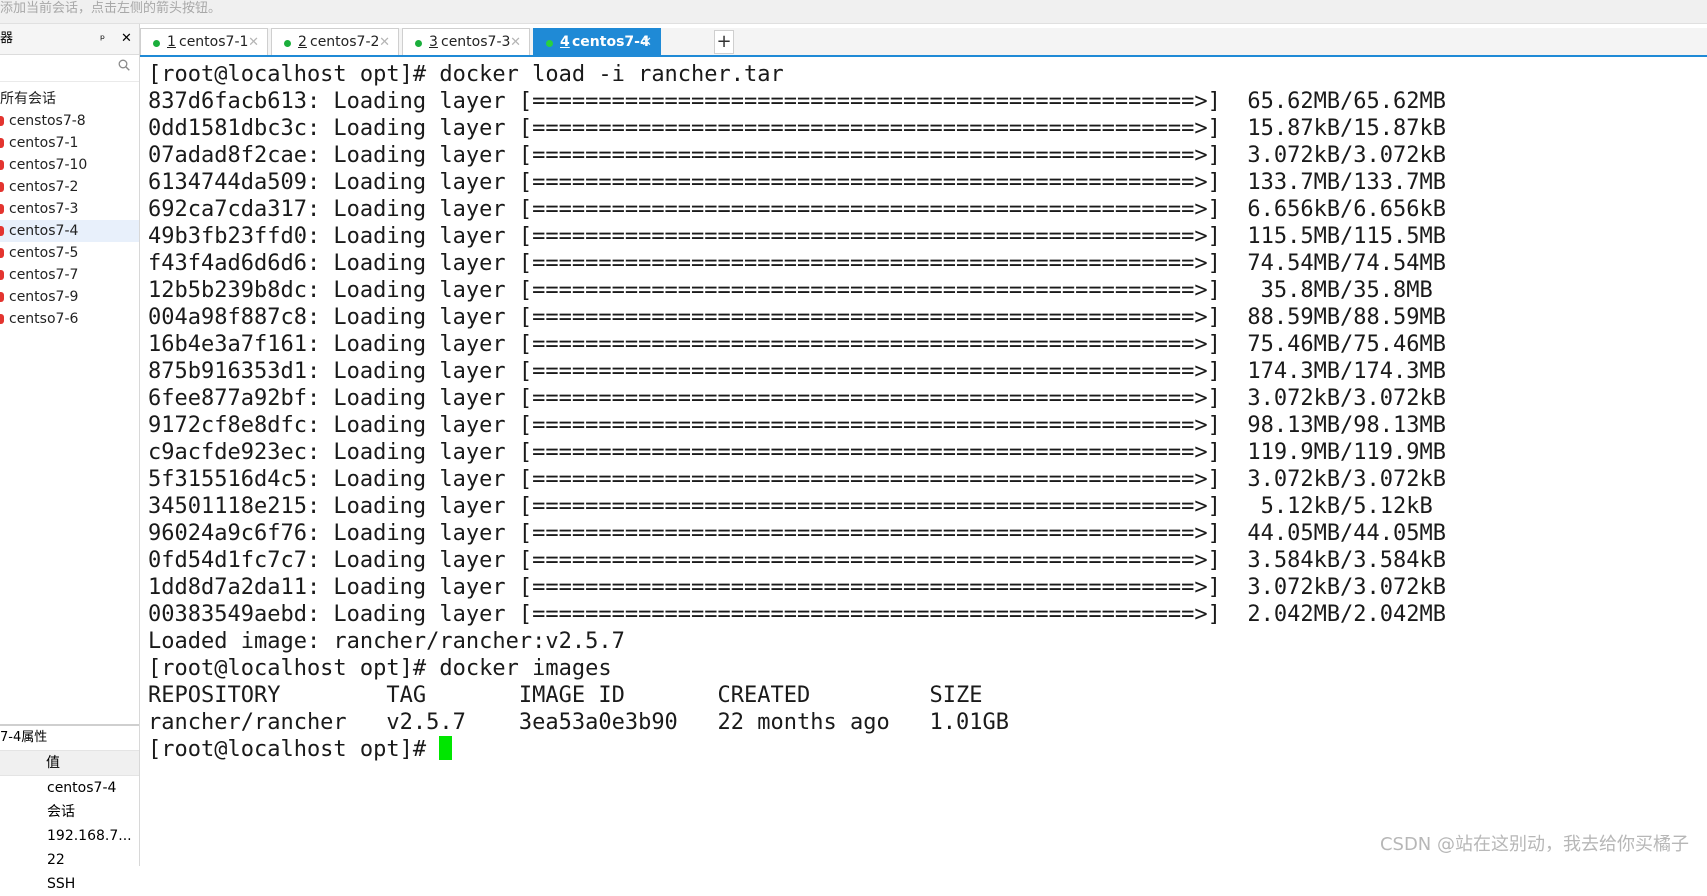  I want to click on sidebar-item-label: centos7-10, so click(48, 165).